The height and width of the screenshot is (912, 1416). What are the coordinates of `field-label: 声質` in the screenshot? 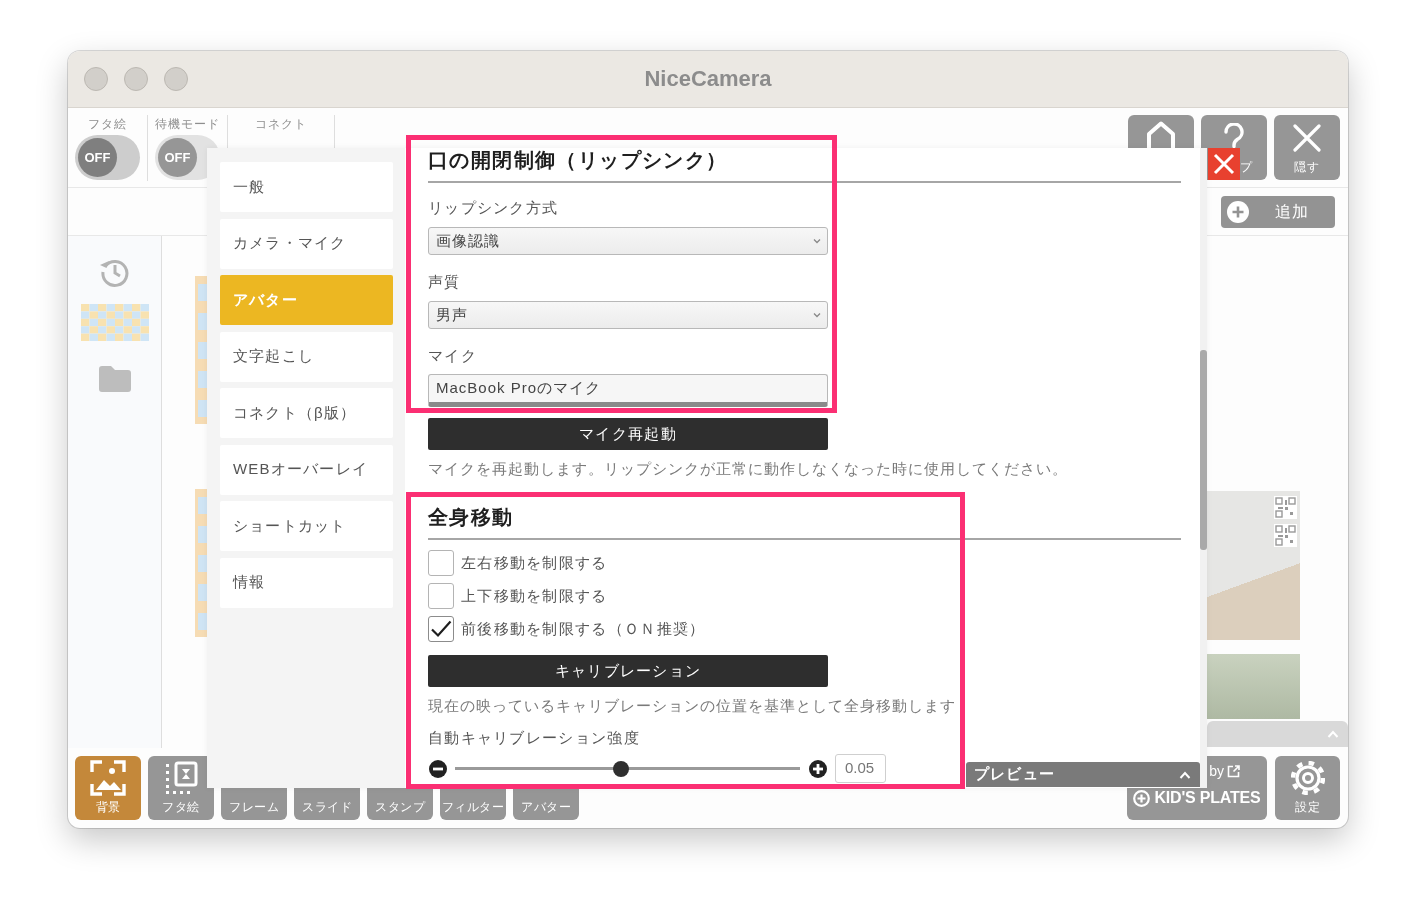 It's located at (445, 282).